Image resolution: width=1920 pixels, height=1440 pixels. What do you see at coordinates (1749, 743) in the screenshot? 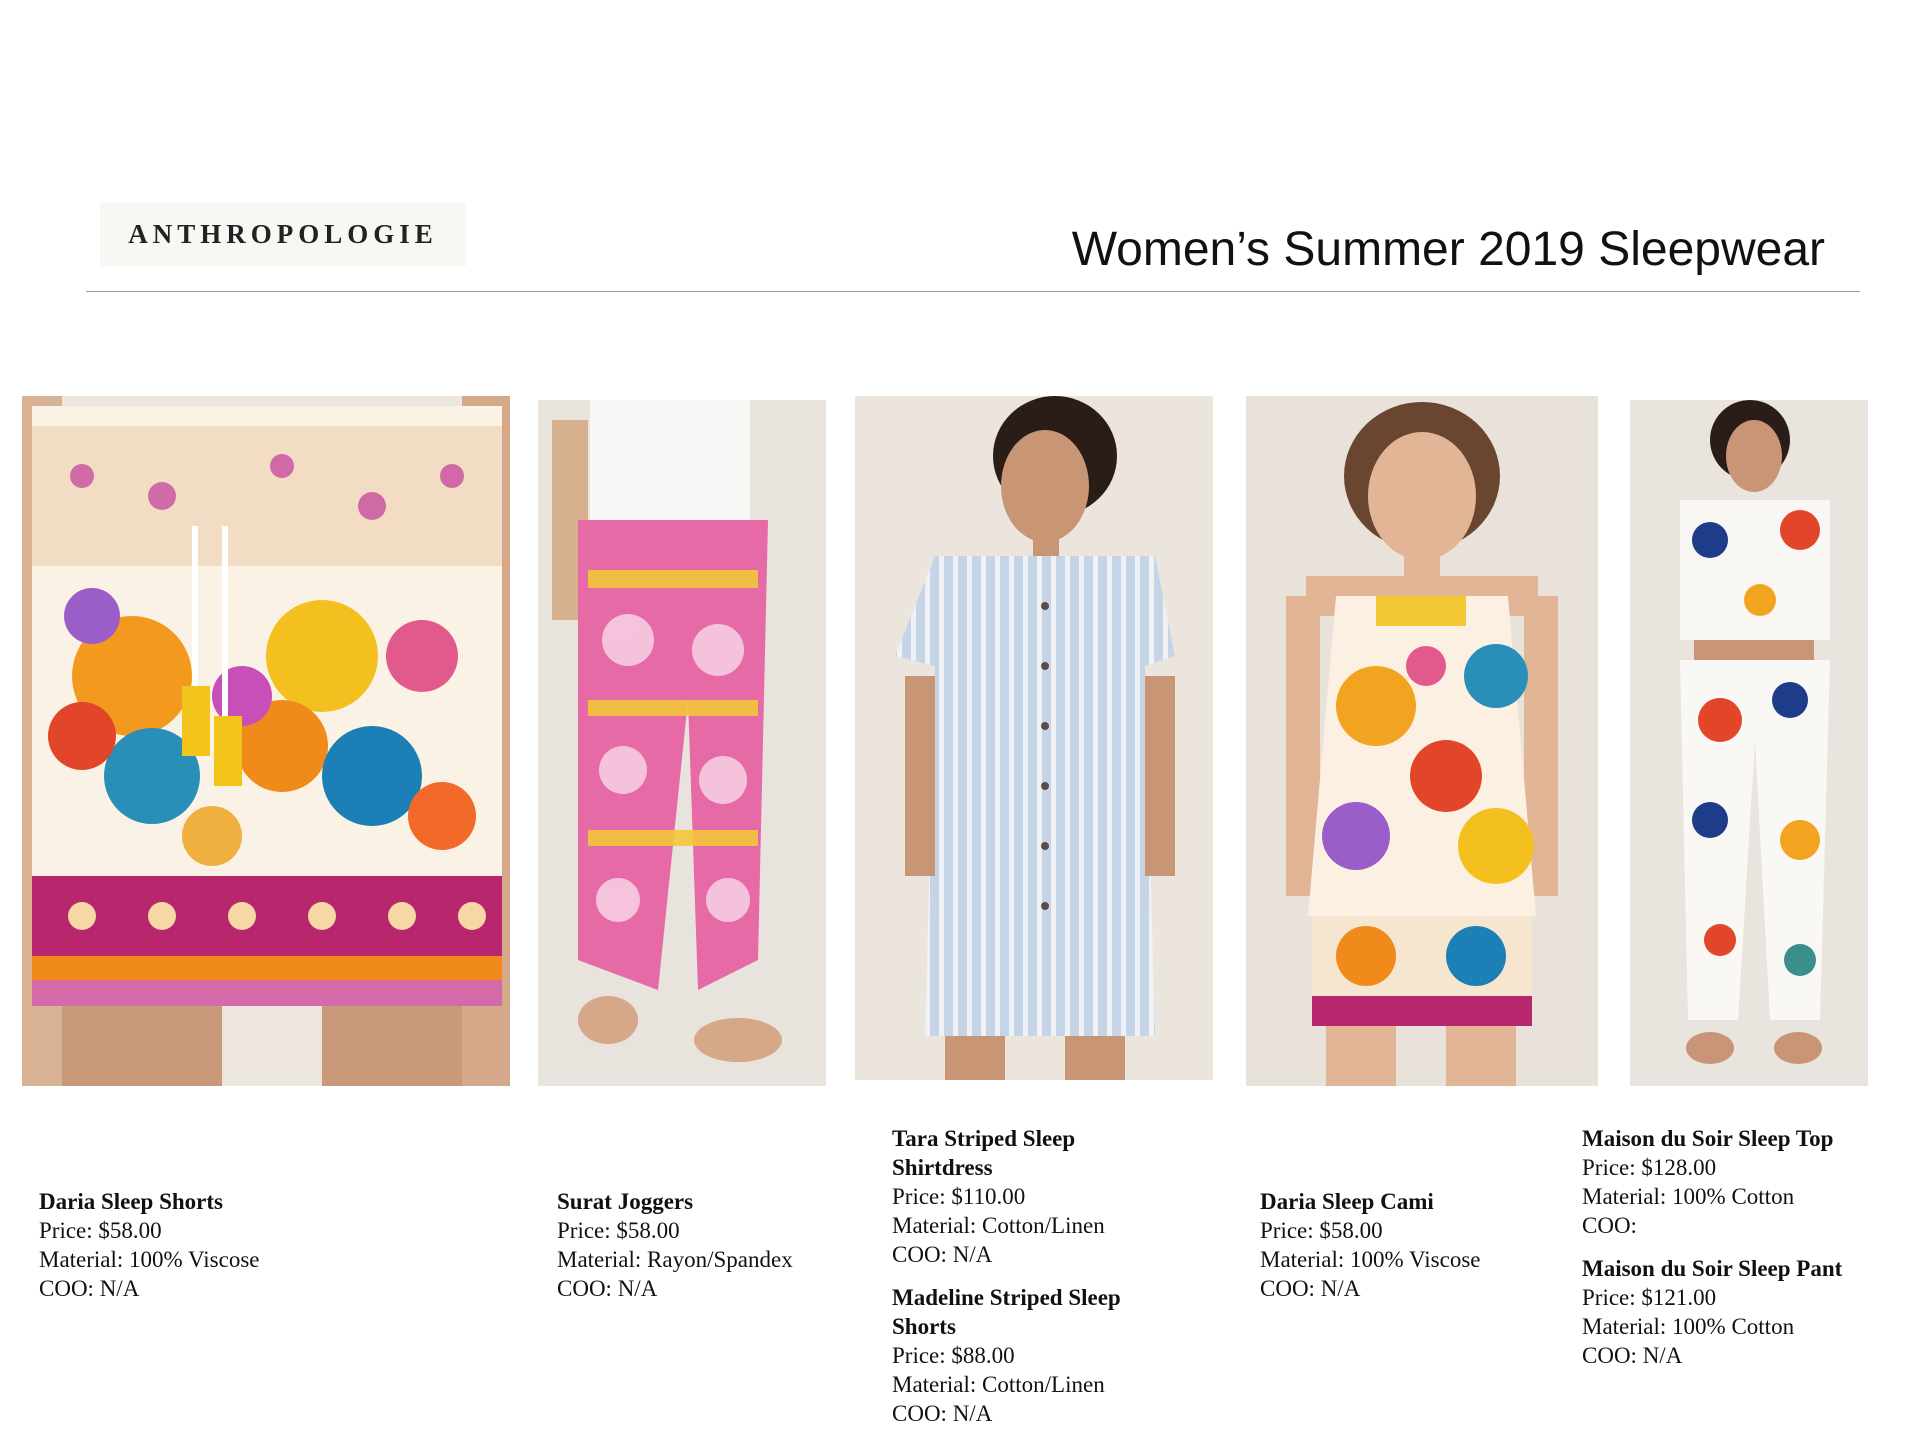
I see `product-photo-maison-du-soir-set` at bounding box center [1749, 743].